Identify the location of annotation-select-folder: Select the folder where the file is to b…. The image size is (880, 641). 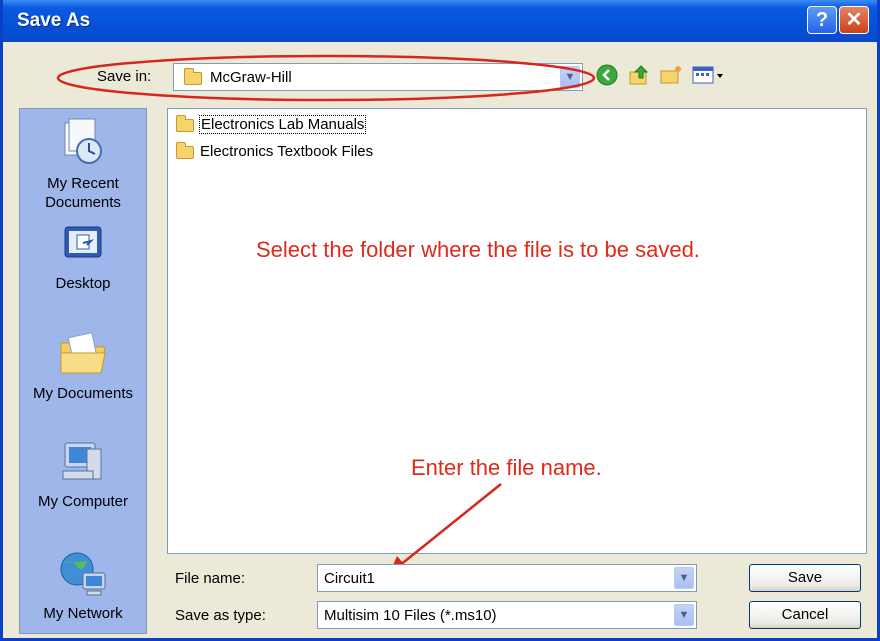
(478, 249).